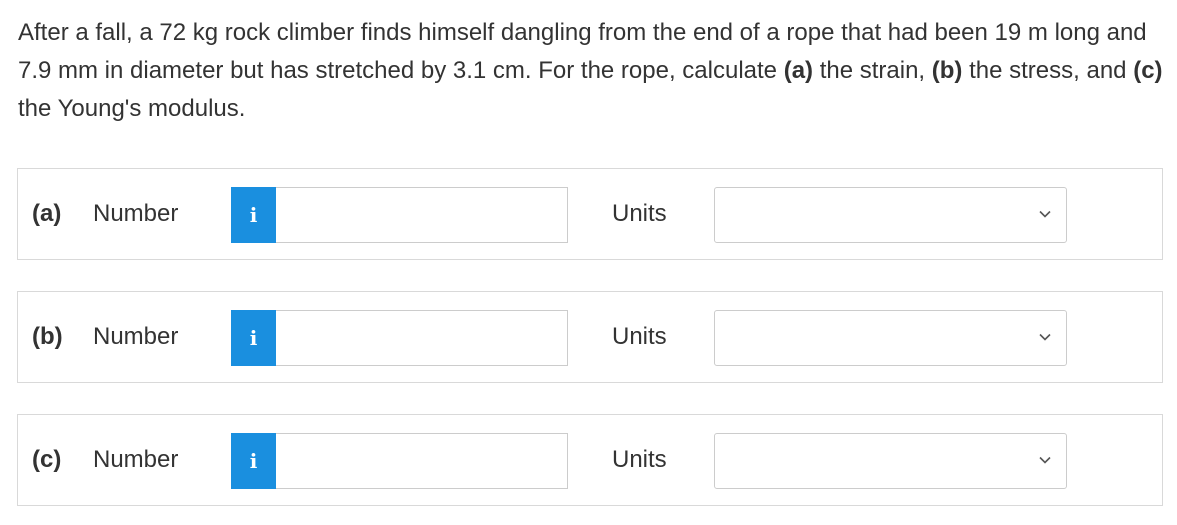 The width and height of the screenshot is (1177, 525). What do you see at coordinates (947, 70) in the screenshot?
I see `question-part-b-label: (b)` at bounding box center [947, 70].